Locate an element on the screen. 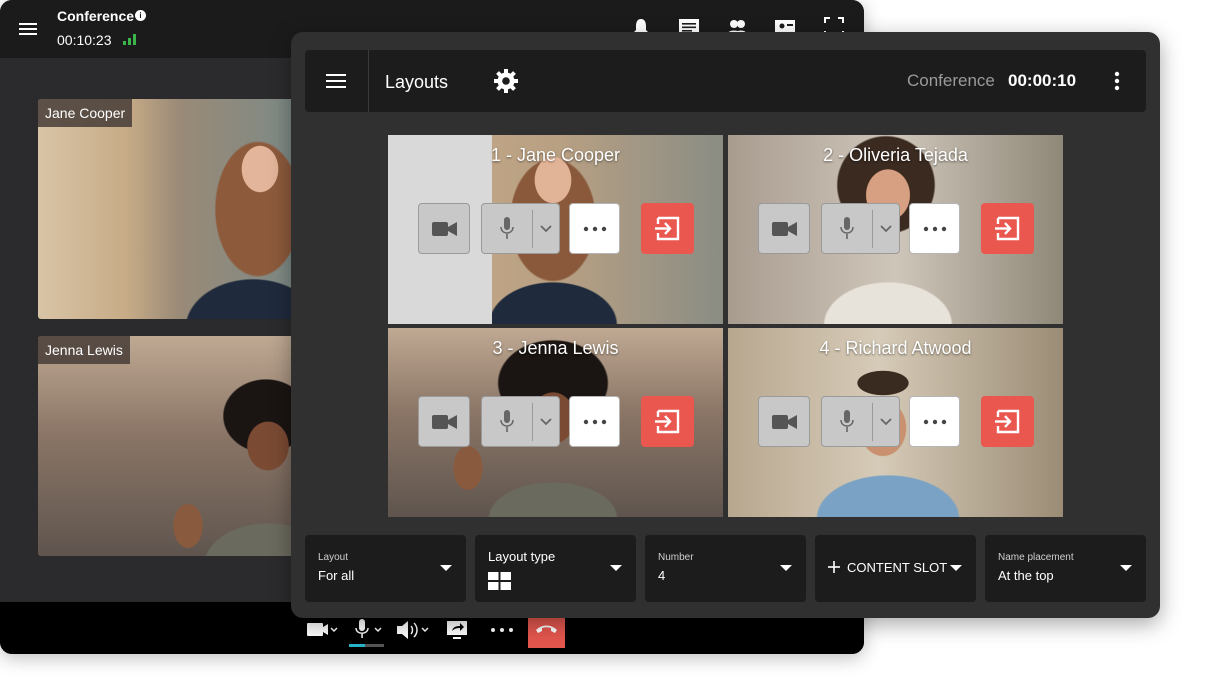 Image resolution: width=1208 pixels, height=682 pixels. participant-name-label: Jenna Lewis is located at coordinates (84, 350).